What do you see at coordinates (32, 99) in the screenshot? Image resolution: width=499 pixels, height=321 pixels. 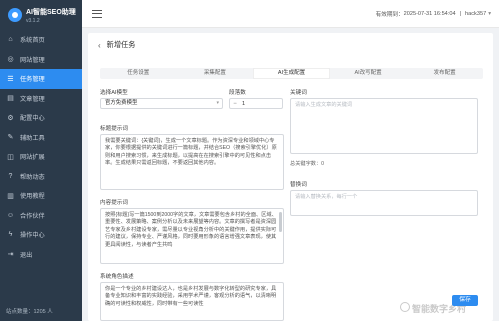 I see `sidebar-item-label: 文章管理` at bounding box center [32, 99].